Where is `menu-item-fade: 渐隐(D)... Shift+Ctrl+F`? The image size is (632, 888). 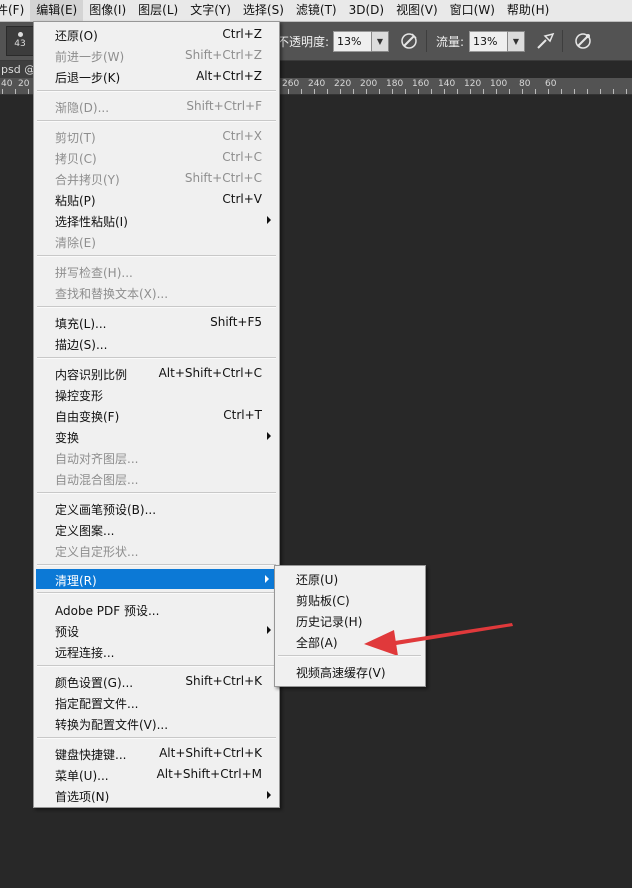 menu-item-fade: 渐隐(D)... Shift+Ctrl+F is located at coordinates (156, 106).